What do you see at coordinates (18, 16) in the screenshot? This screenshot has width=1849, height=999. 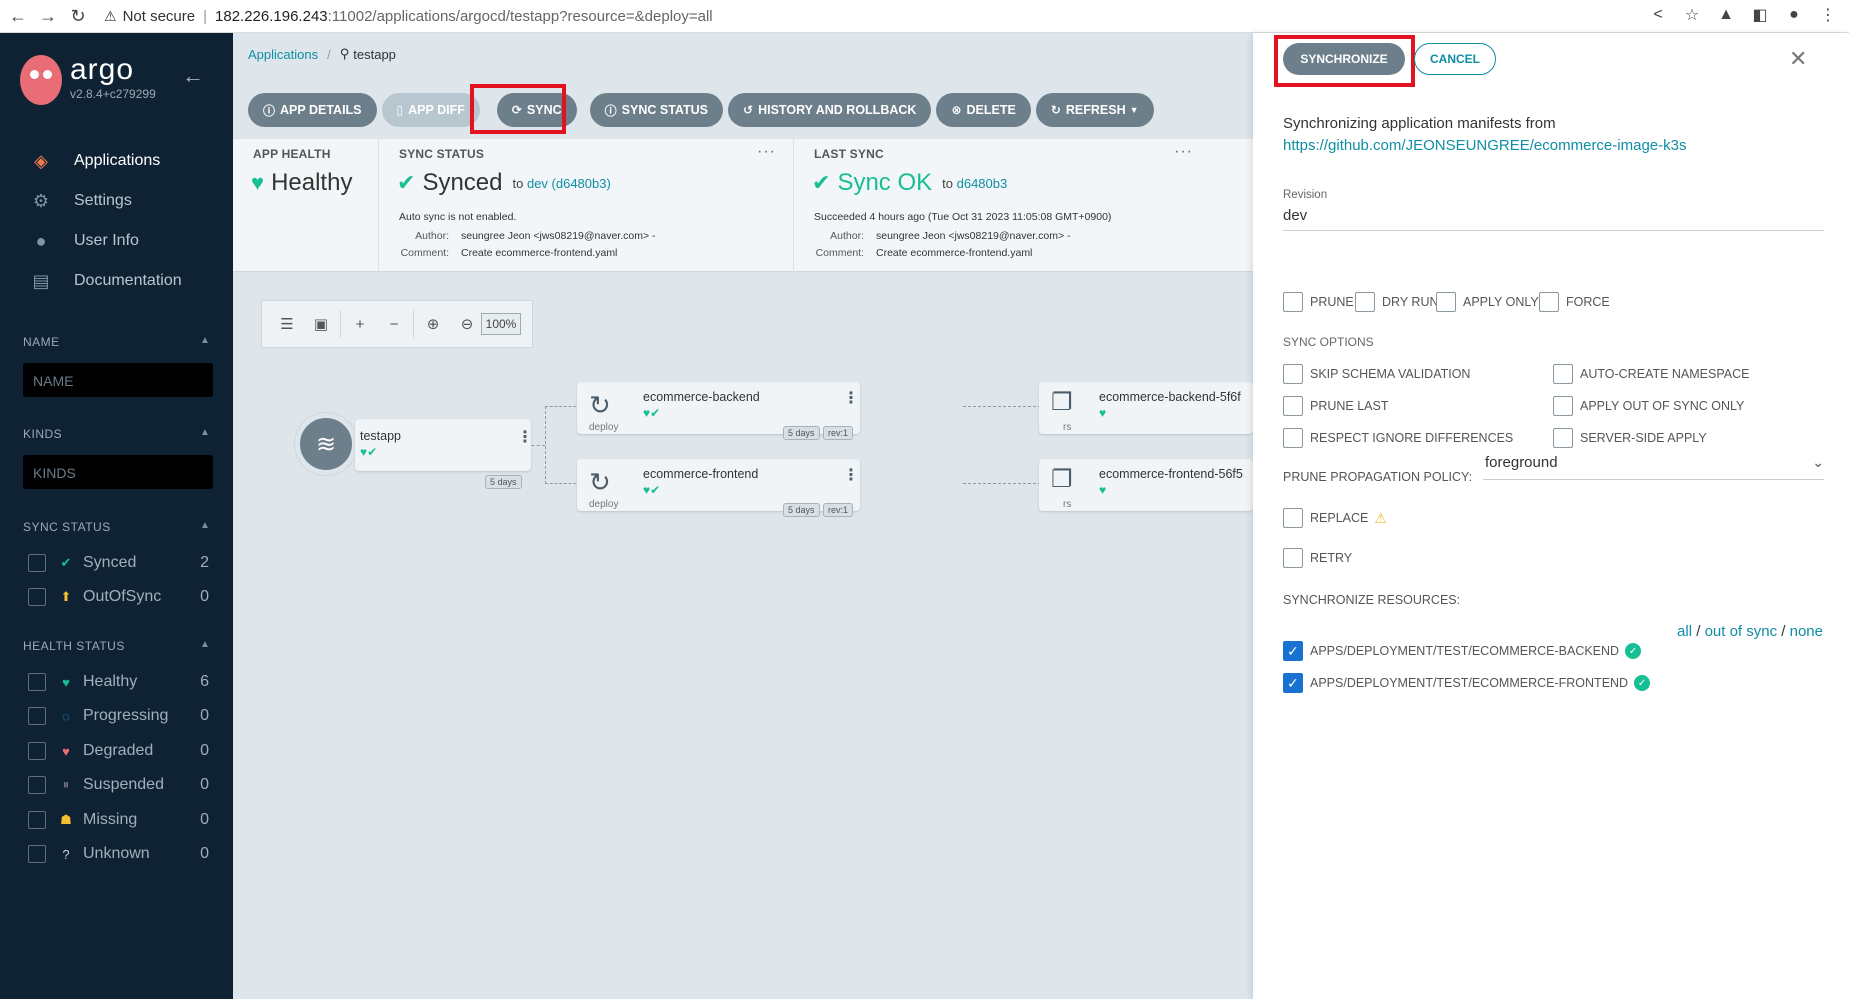 I see `back-icon: ←` at bounding box center [18, 16].